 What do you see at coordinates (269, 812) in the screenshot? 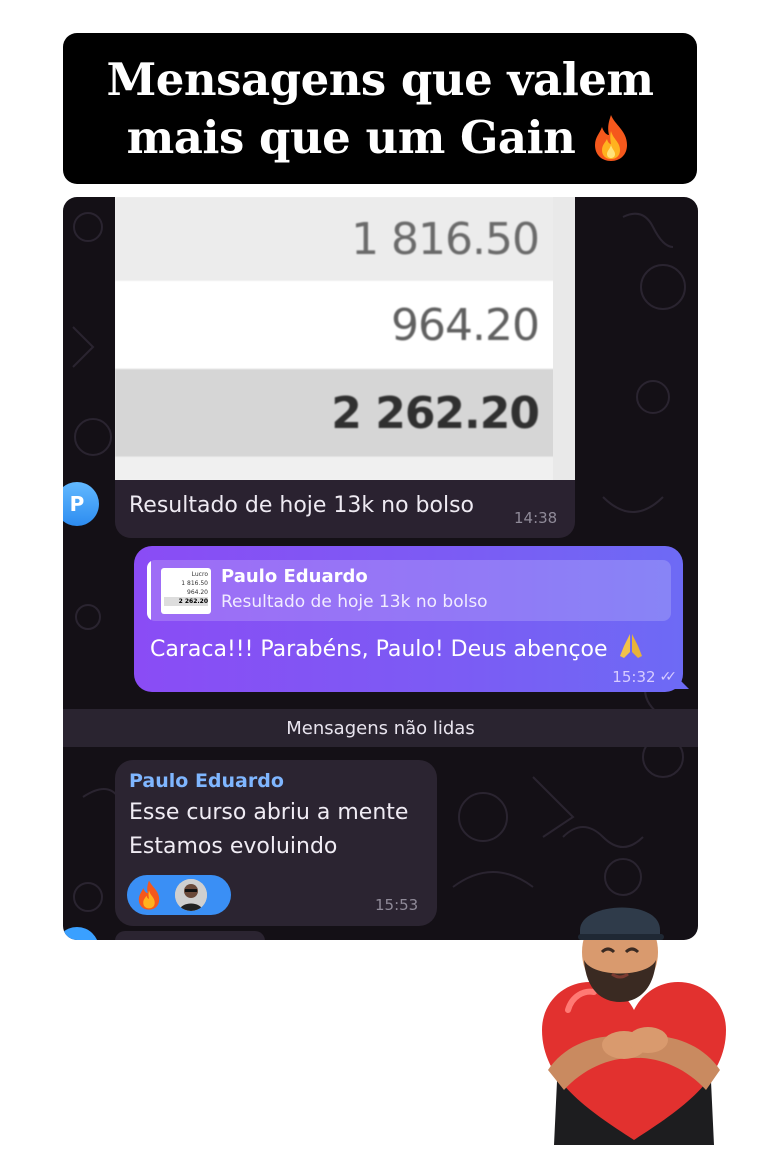
I see `message-line-1: Esse curso abriu a mente` at bounding box center [269, 812].